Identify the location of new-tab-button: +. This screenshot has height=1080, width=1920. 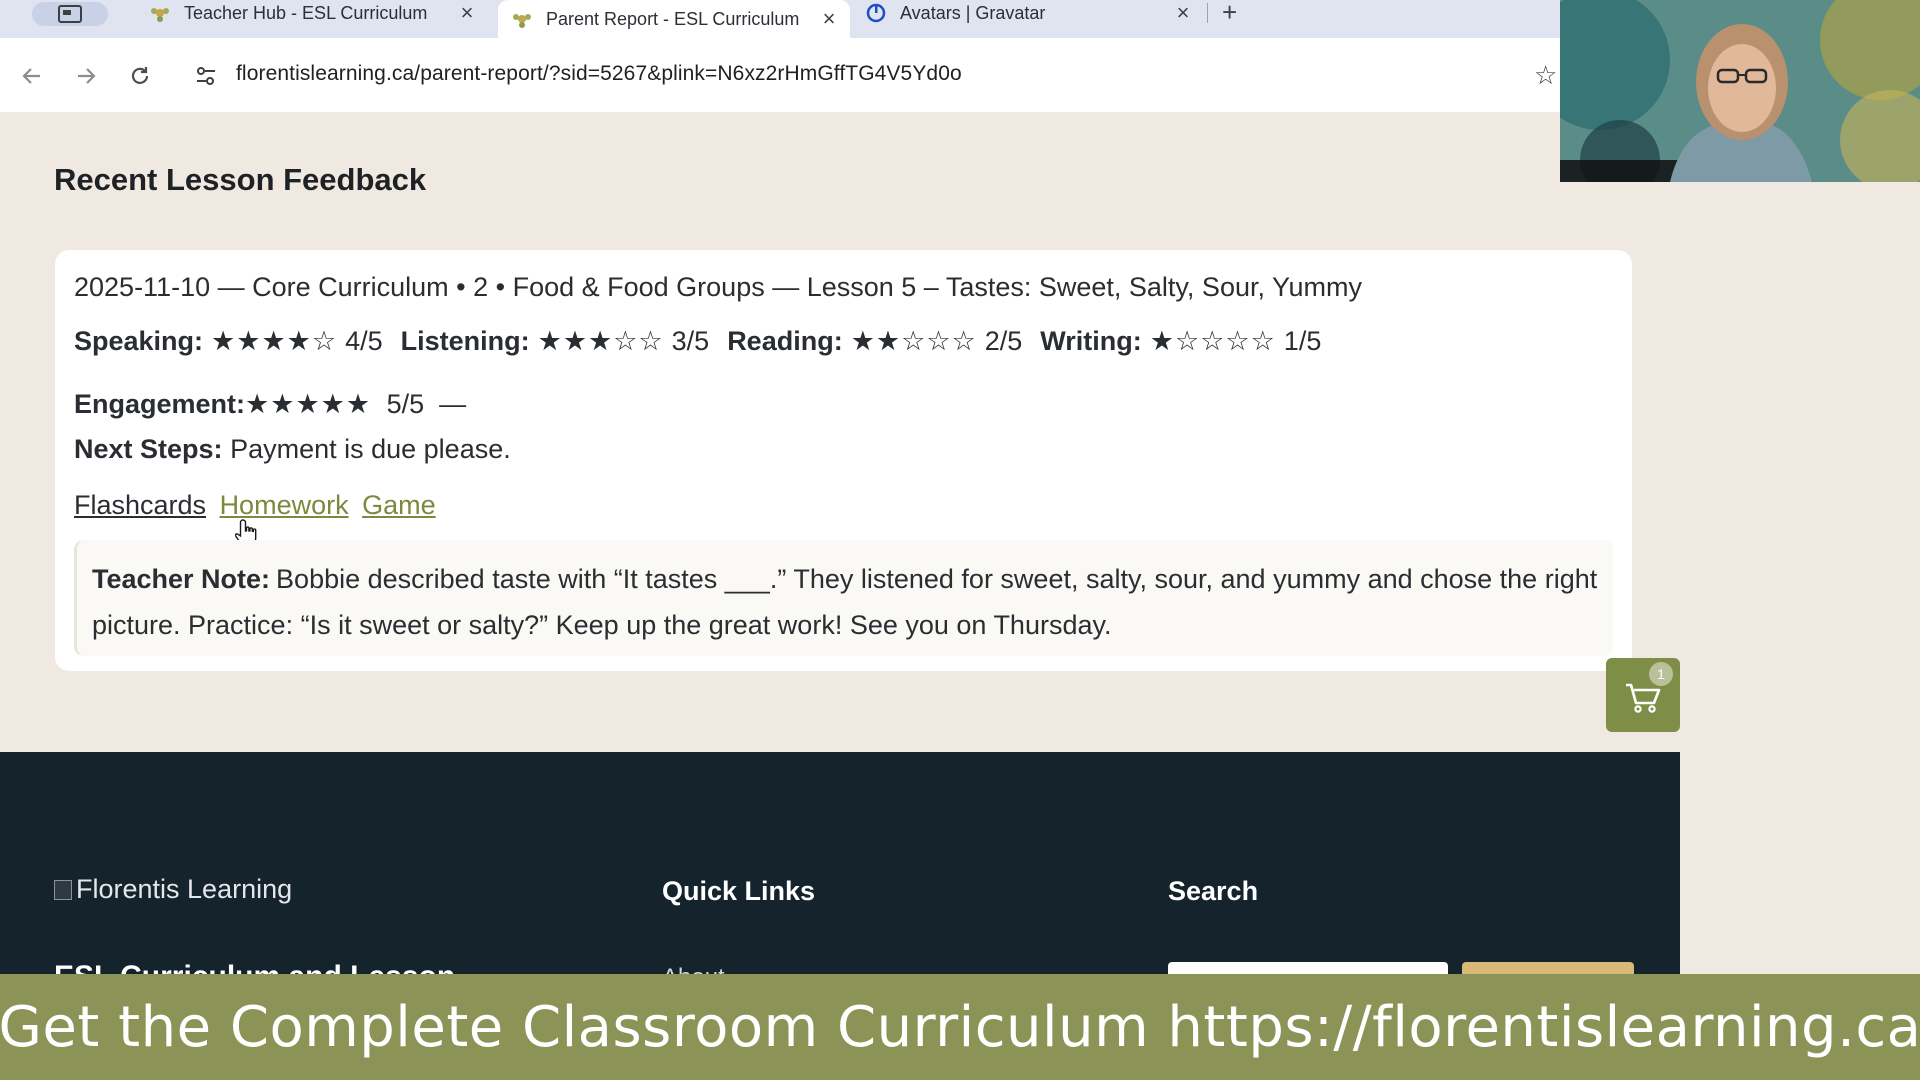
(1229, 13).